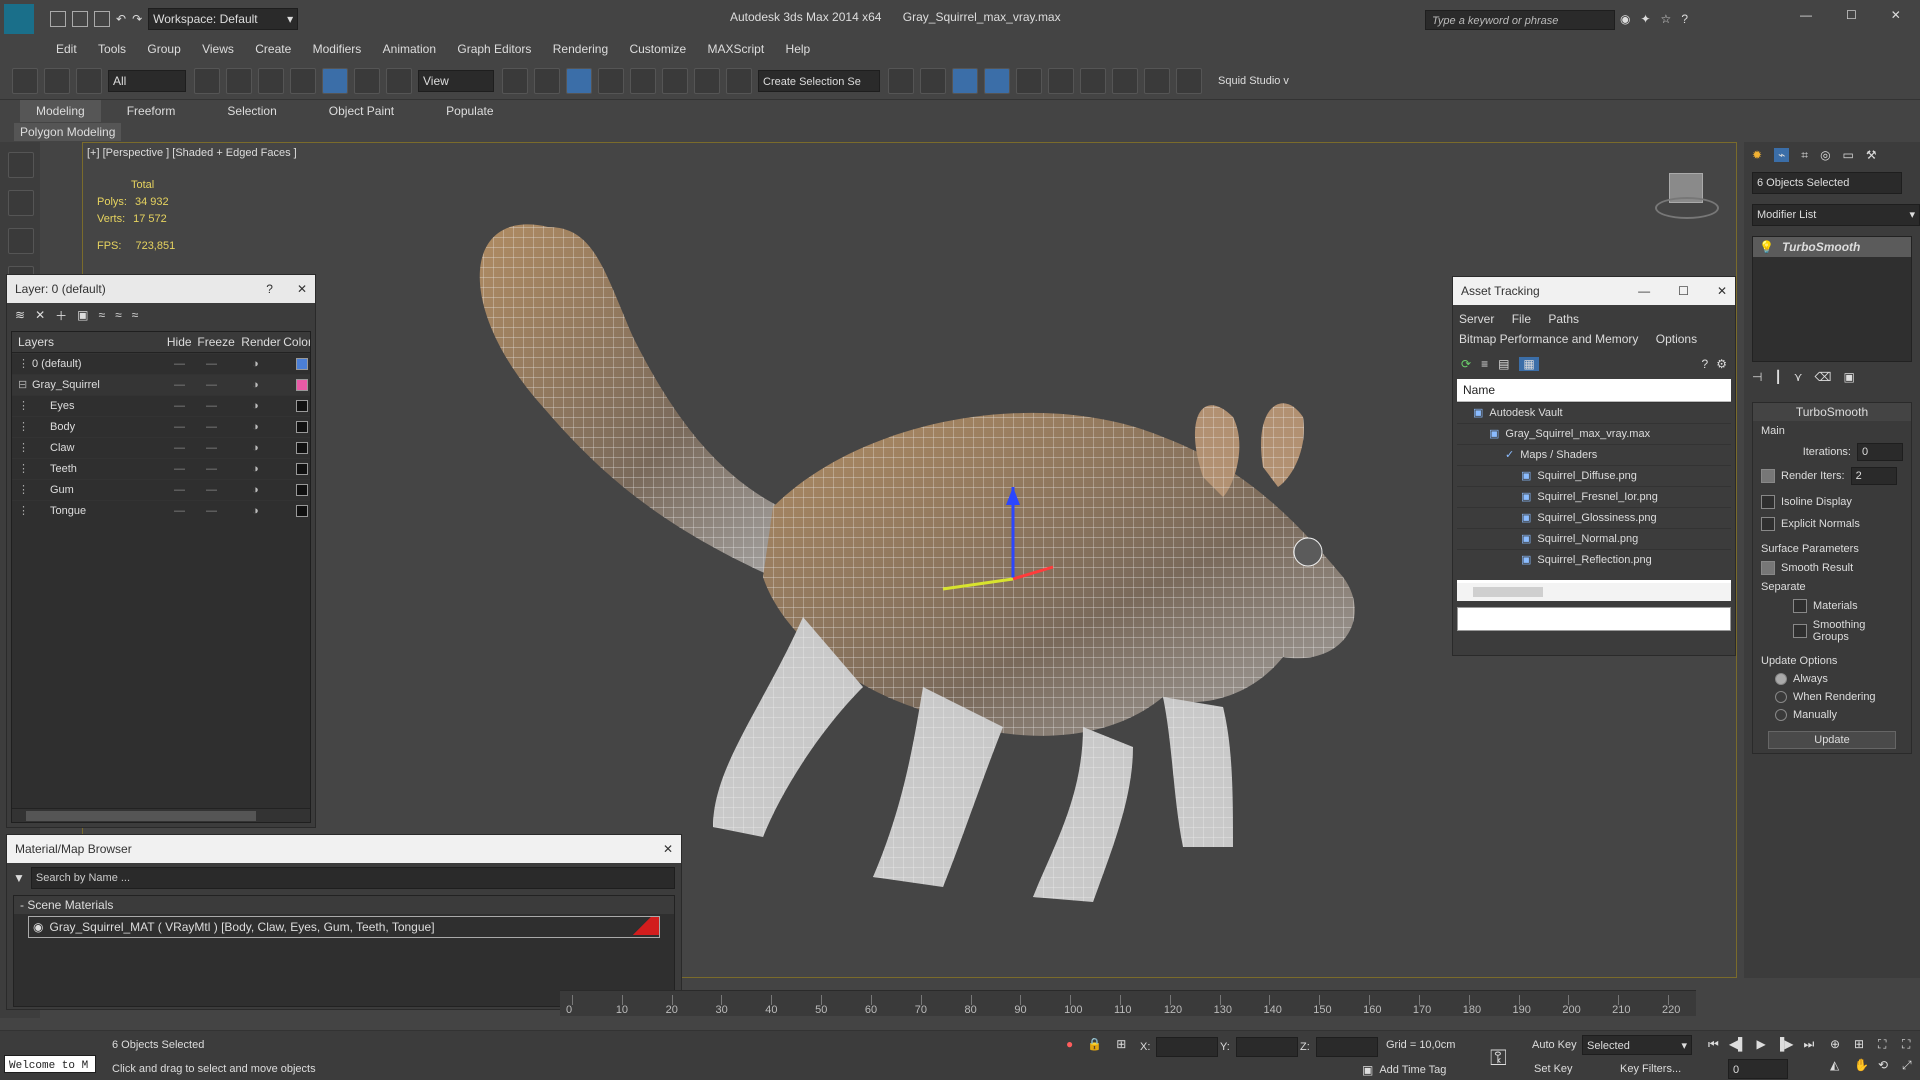 This screenshot has width=1920, height=1080. What do you see at coordinates (1806, 15) in the screenshot?
I see `minimize-icon: —` at bounding box center [1806, 15].